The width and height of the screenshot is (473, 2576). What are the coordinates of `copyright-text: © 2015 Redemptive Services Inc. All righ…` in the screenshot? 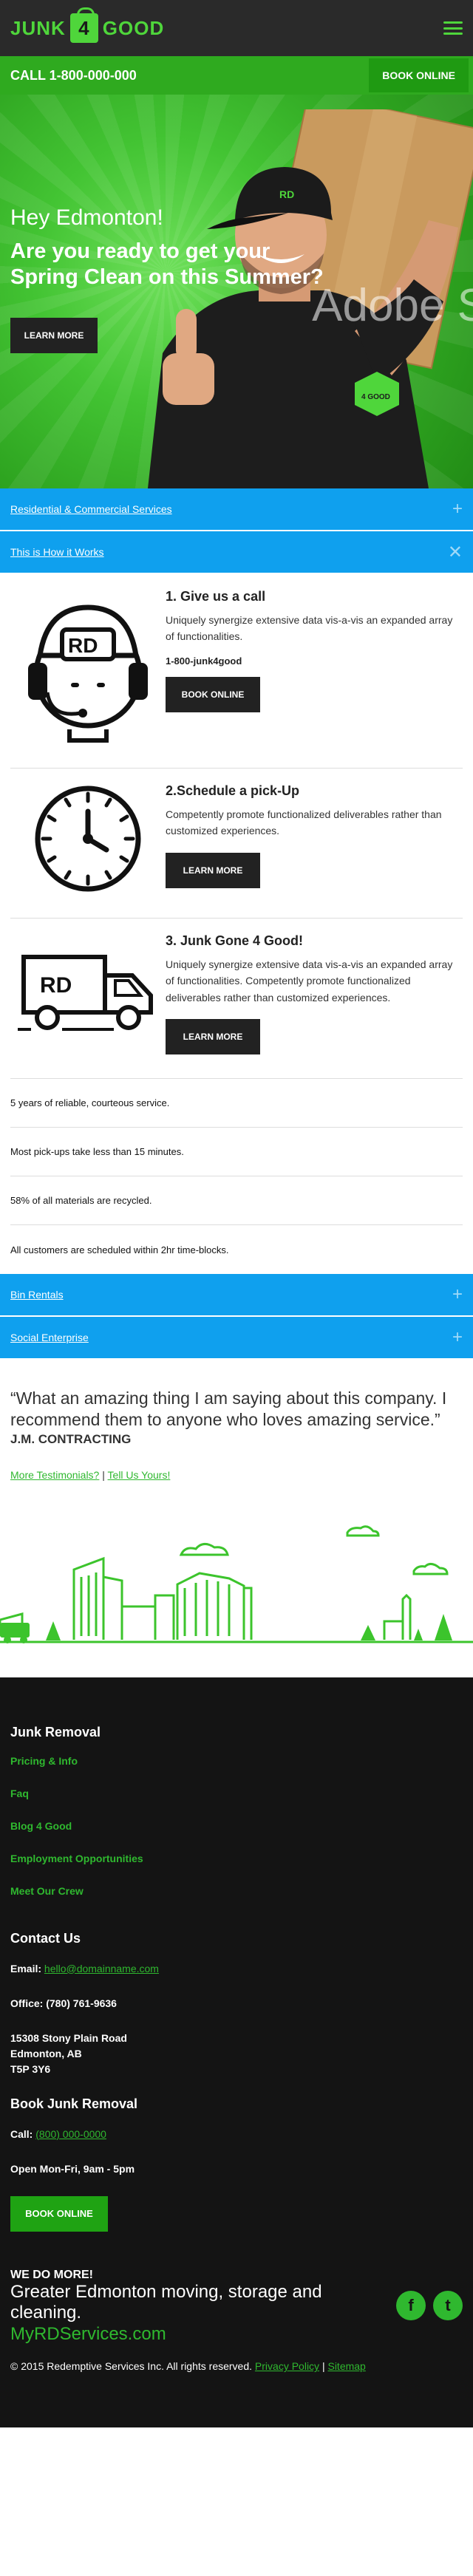 It's located at (131, 2366).